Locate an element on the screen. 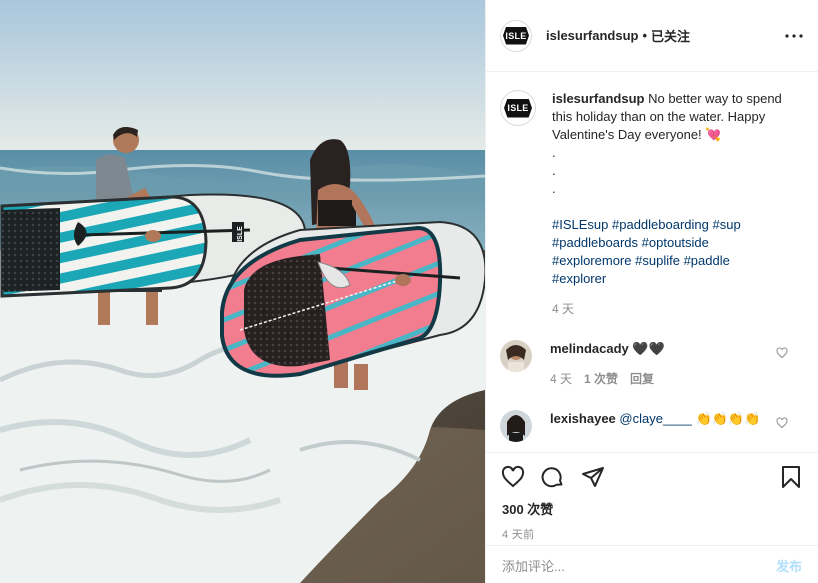 This screenshot has width=818, height=583. comment-item: lexishayee @claye____ 👏👏👏👏 is located at coordinates (652, 426).